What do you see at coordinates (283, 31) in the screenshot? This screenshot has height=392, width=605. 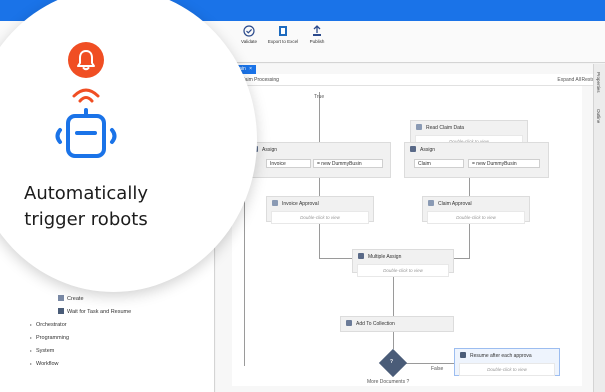 I see `excel-icon` at bounding box center [283, 31].